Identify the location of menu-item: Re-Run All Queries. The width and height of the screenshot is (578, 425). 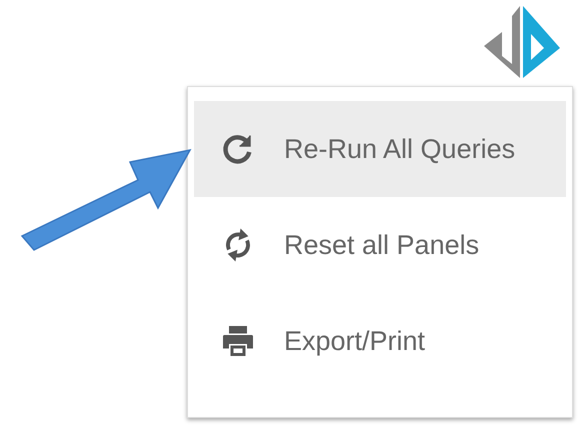
(380, 149).